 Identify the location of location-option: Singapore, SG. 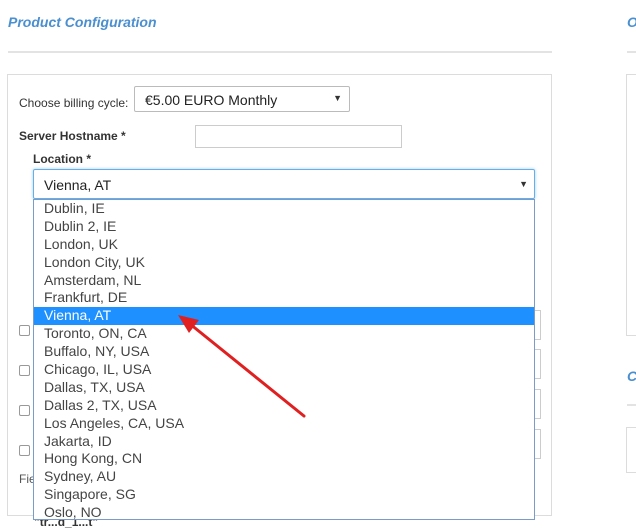
(284, 495).